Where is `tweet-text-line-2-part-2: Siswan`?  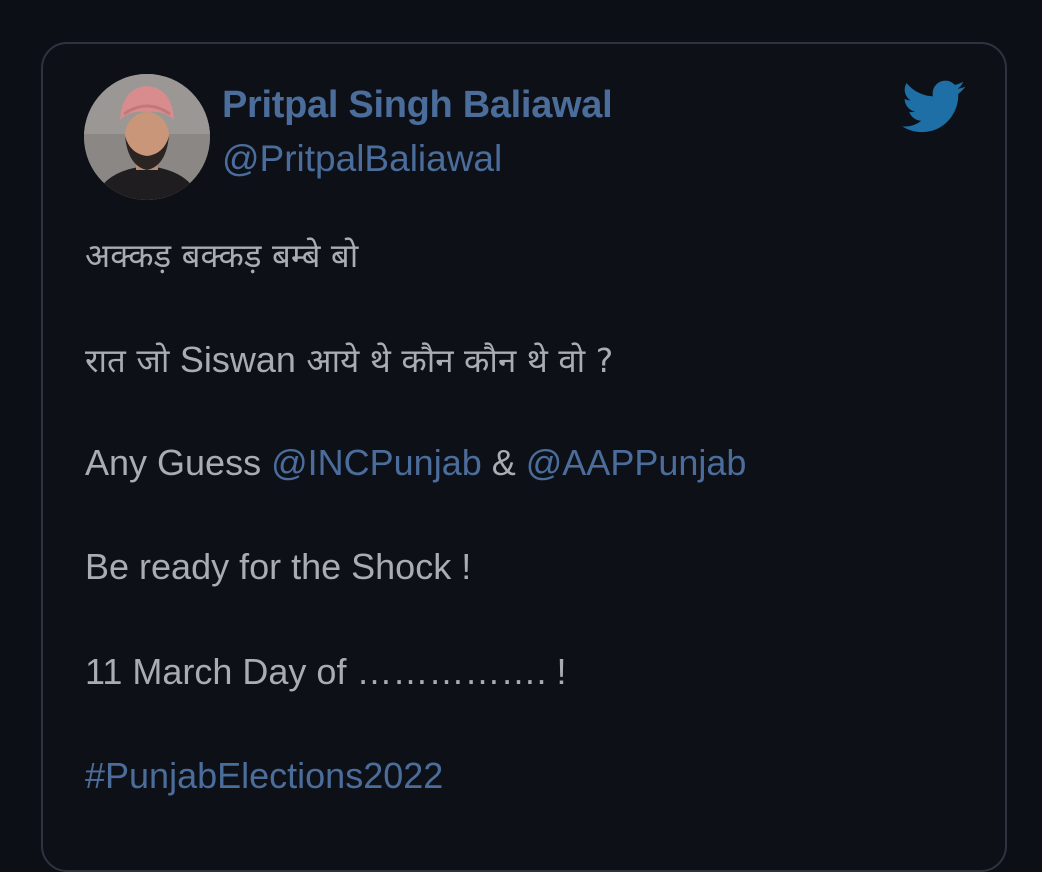
tweet-text-line-2-part-2: Siswan is located at coordinates (237, 359).